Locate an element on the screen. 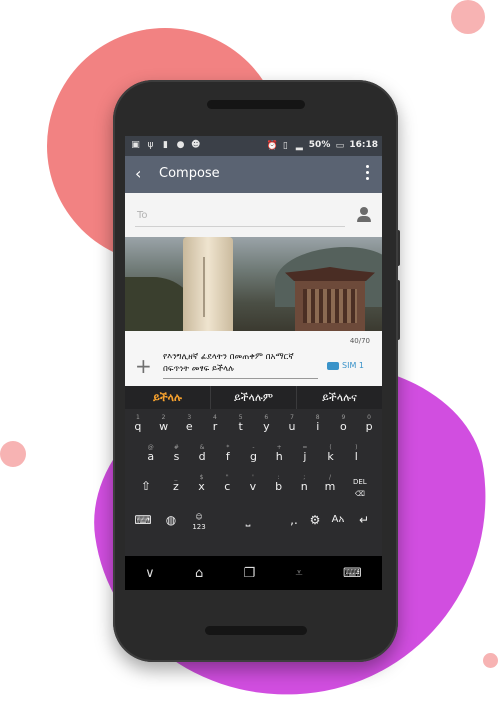 The width and height of the screenshot is (500, 720). key-label: l is located at coordinates (356, 456).